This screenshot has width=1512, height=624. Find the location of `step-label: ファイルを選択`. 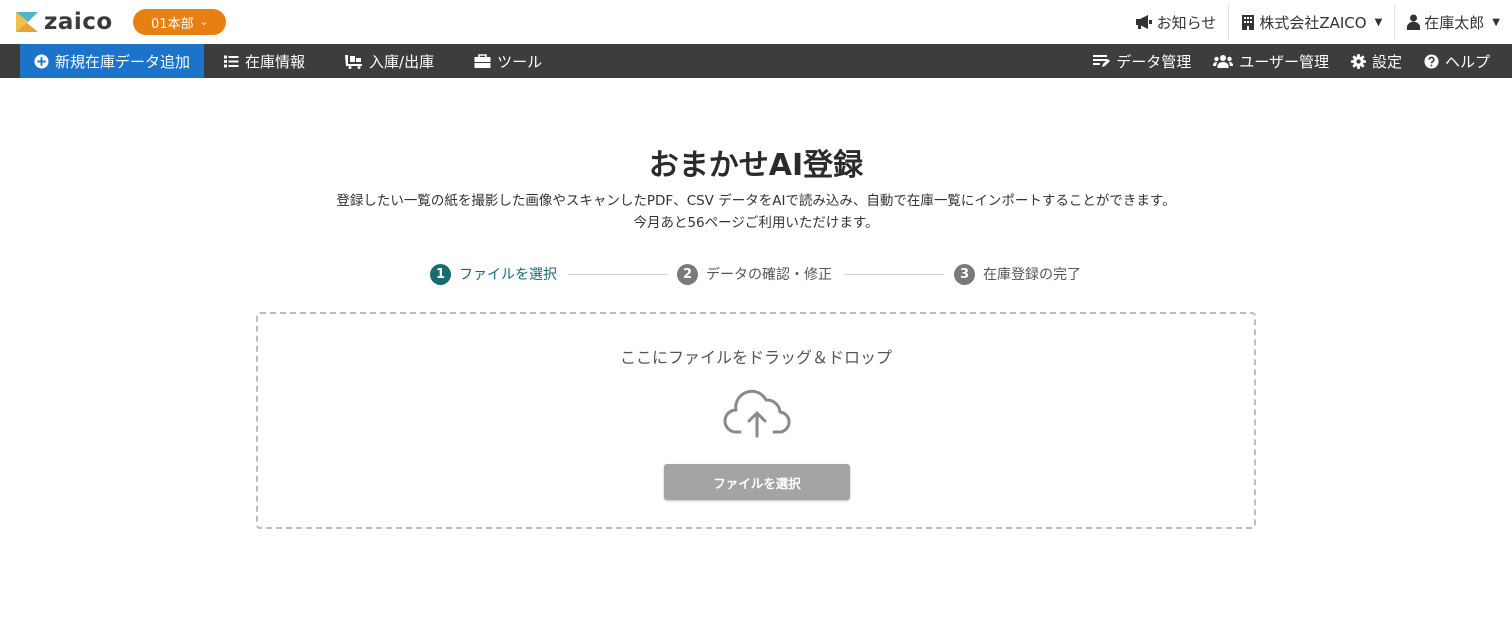

step-label: ファイルを選択 is located at coordinates (508, 275).